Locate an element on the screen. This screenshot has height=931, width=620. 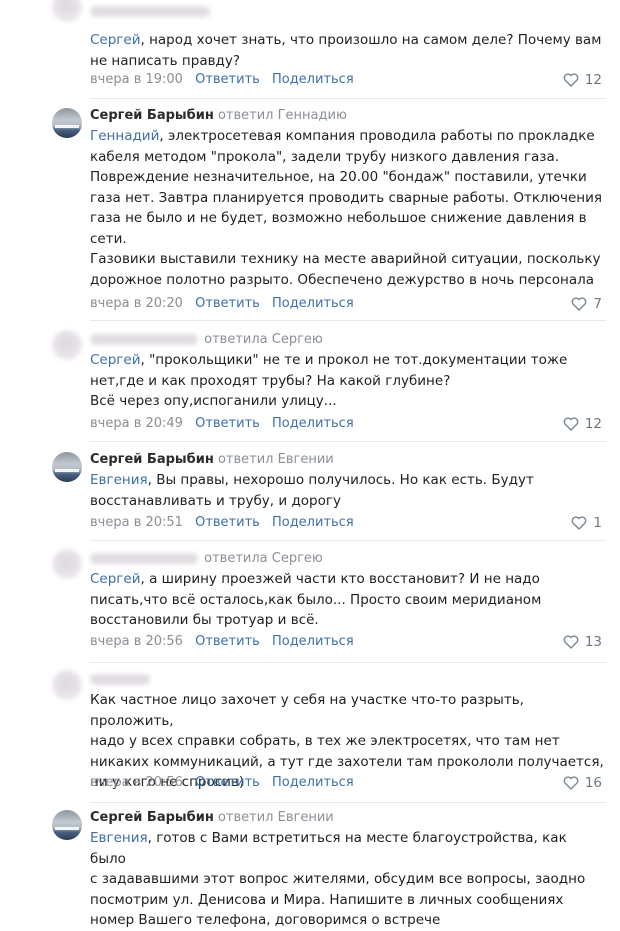
comment-footer: вчера в 20:20 Ответить Поделиться 7 is located at coordinates (348, 304).